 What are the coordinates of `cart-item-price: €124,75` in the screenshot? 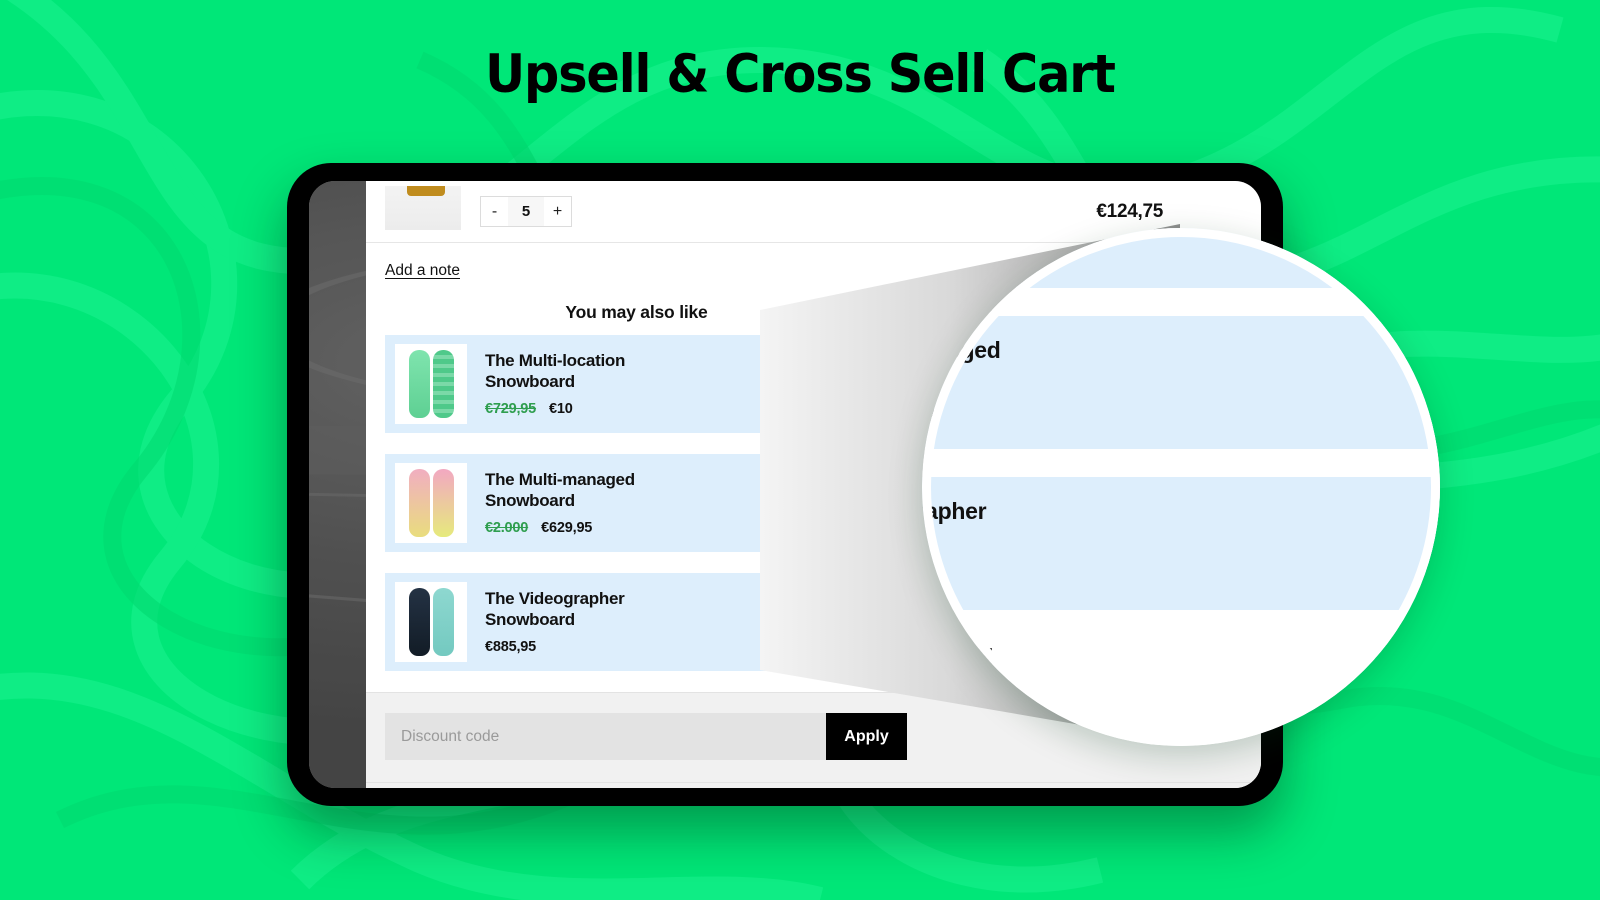 It's located at (1129, 211).